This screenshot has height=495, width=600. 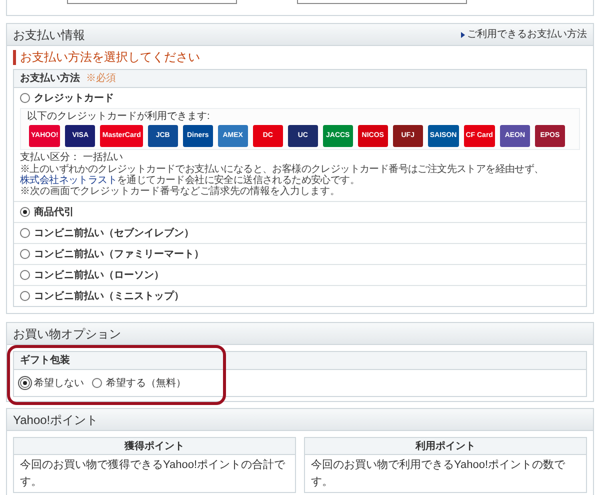 I want to click on points-text: 今回のお買い物で獲得できるYahoo!ポイントの合計です。, so click(x=152, y=474).